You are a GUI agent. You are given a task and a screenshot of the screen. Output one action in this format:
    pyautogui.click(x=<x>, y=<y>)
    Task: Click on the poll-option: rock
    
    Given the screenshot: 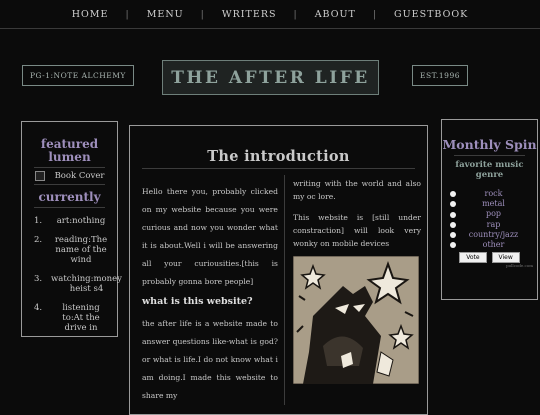 What is the action you would take?
    pyautogui.click(x=493, y=194)
    